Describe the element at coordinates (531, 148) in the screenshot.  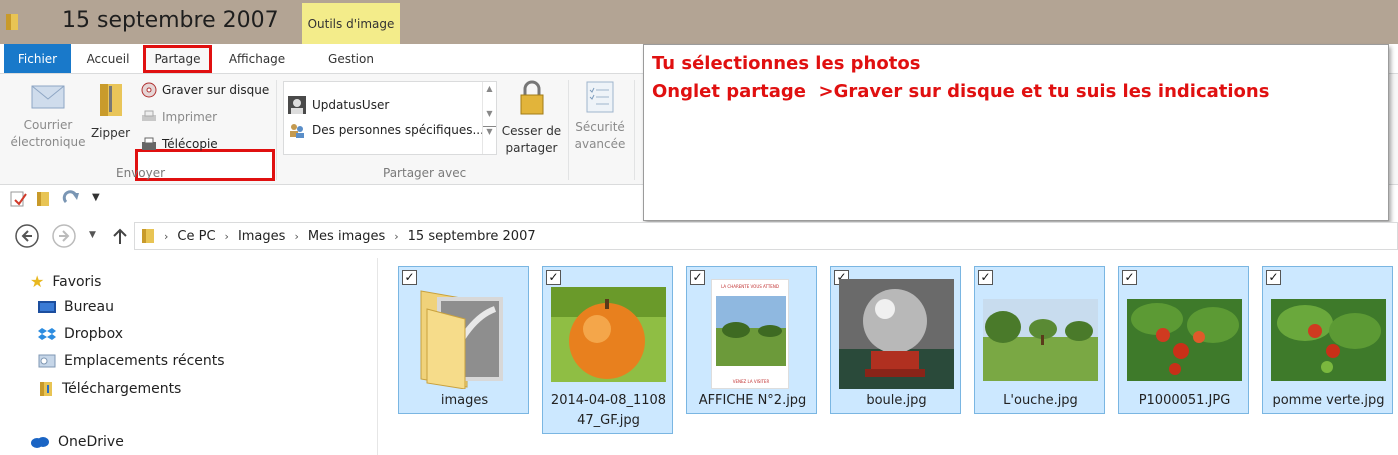
I see `stop-sharing-label-2: partager` at that location.